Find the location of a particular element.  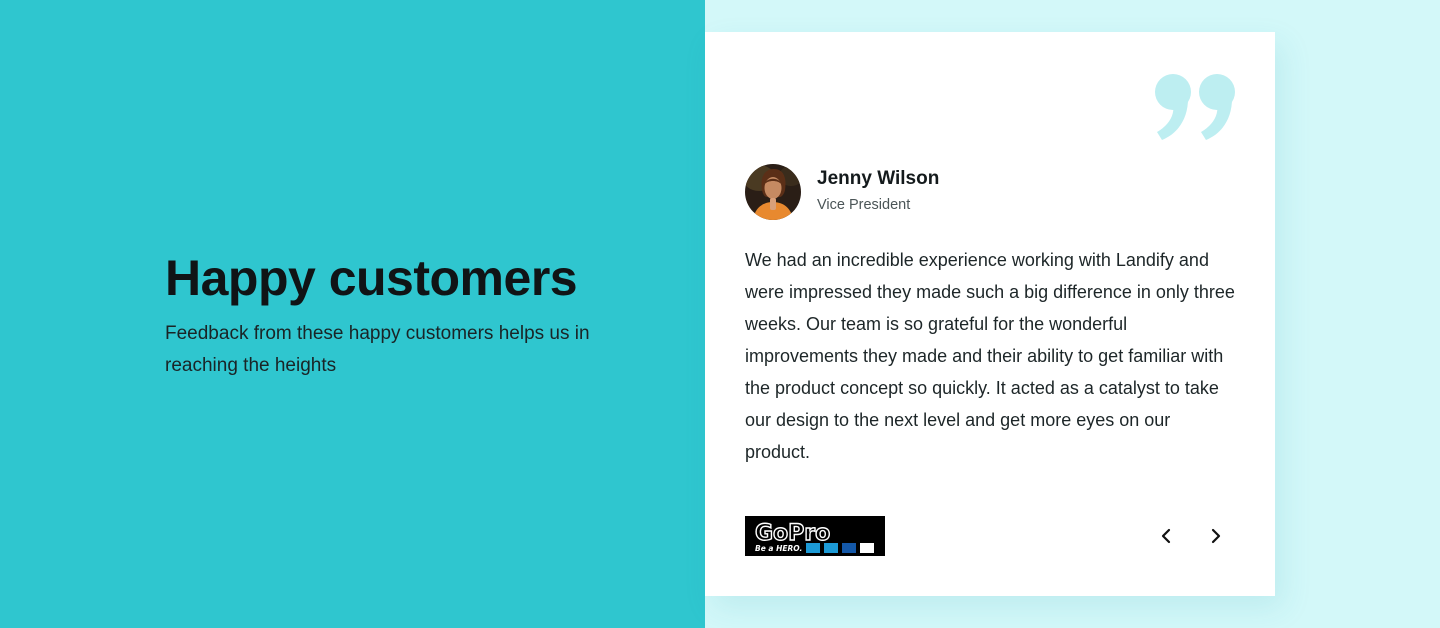

closing-quote-icon is located at coordinates (1195, 107).